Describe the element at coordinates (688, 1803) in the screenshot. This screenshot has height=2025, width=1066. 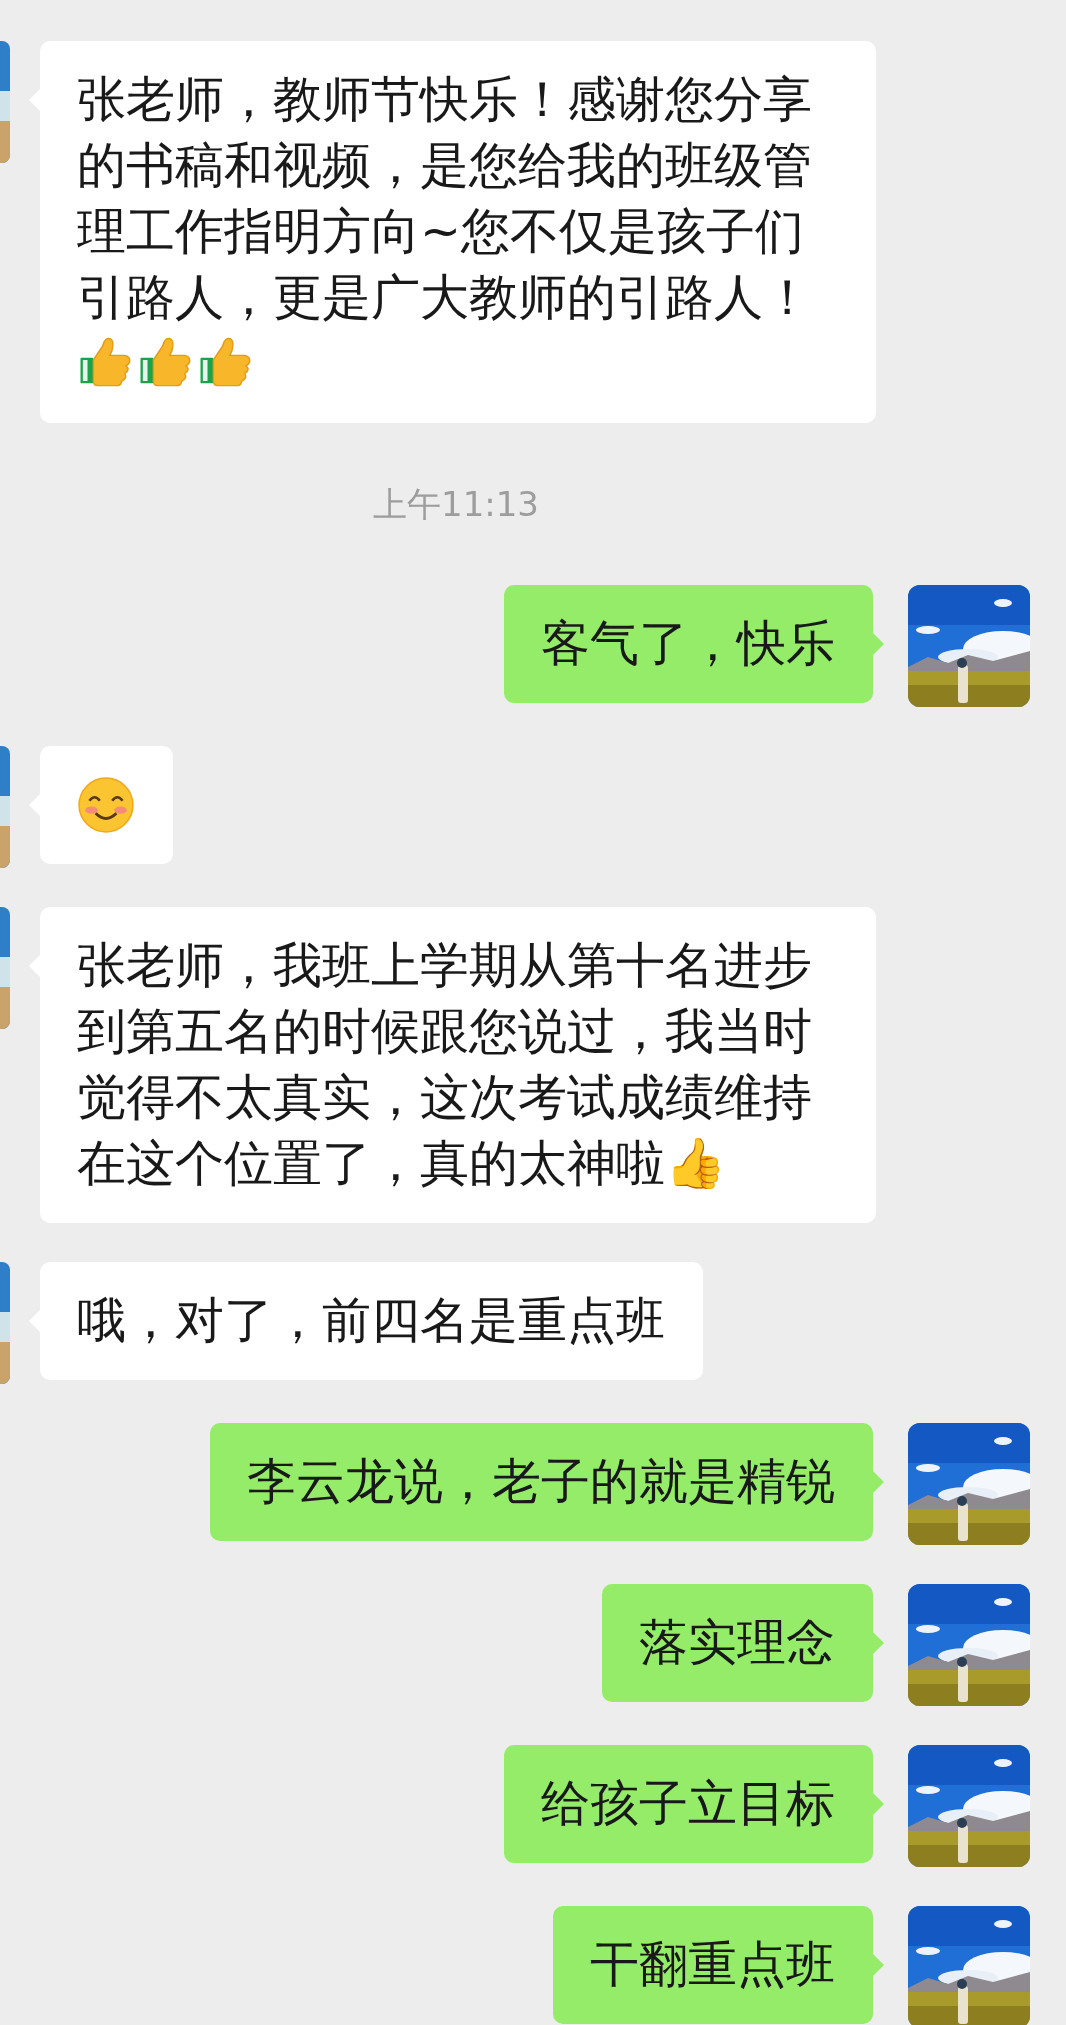
I see `message-text: 给孩子立目标` at that location.